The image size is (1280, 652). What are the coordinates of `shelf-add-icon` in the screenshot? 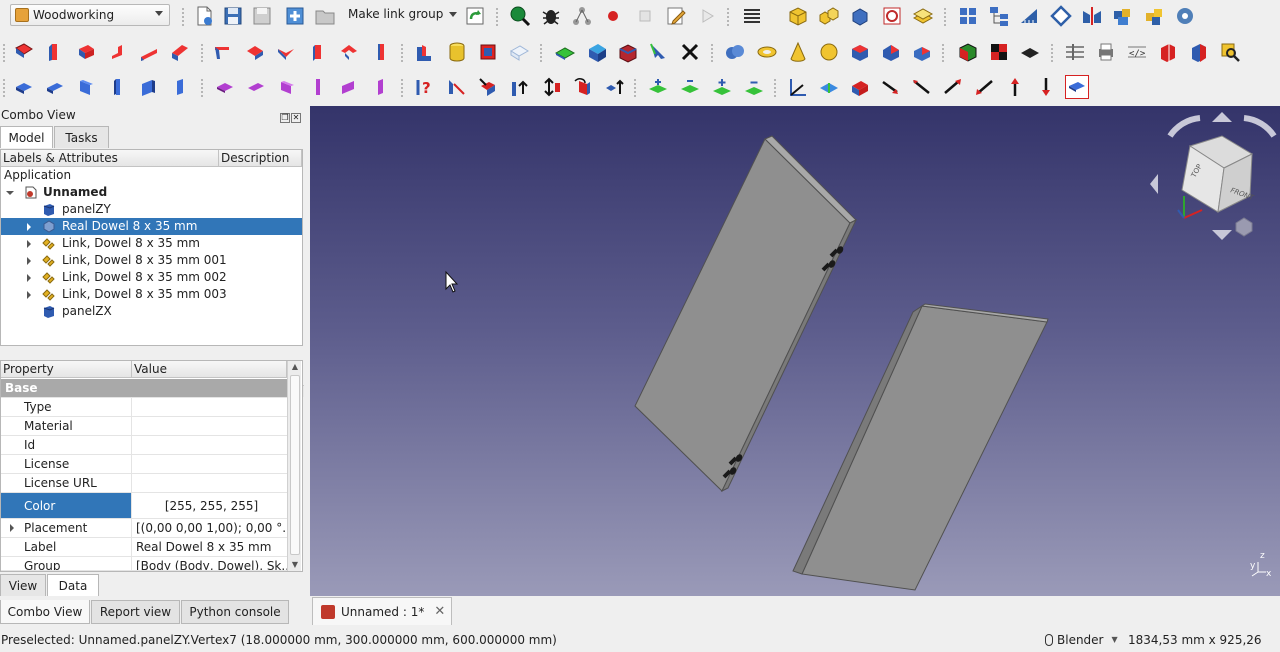 It's located at (658, 87).